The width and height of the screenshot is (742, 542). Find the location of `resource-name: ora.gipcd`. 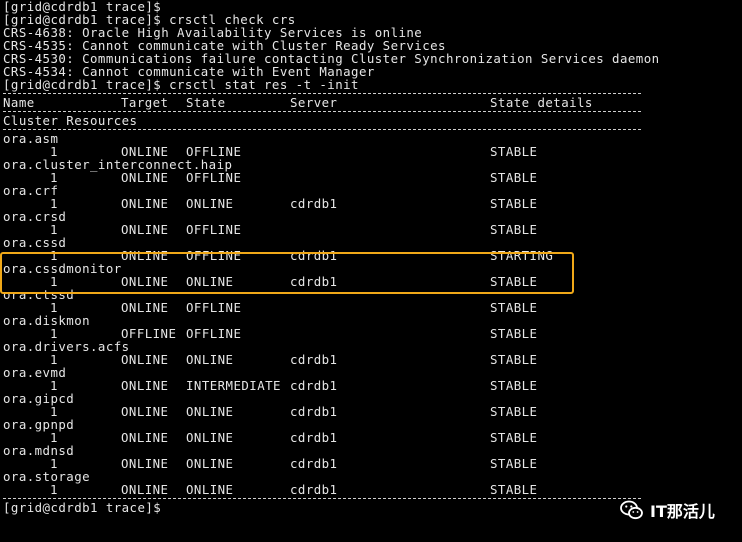

resource-name: ora.gipcd is located at coordinates (39, 398).